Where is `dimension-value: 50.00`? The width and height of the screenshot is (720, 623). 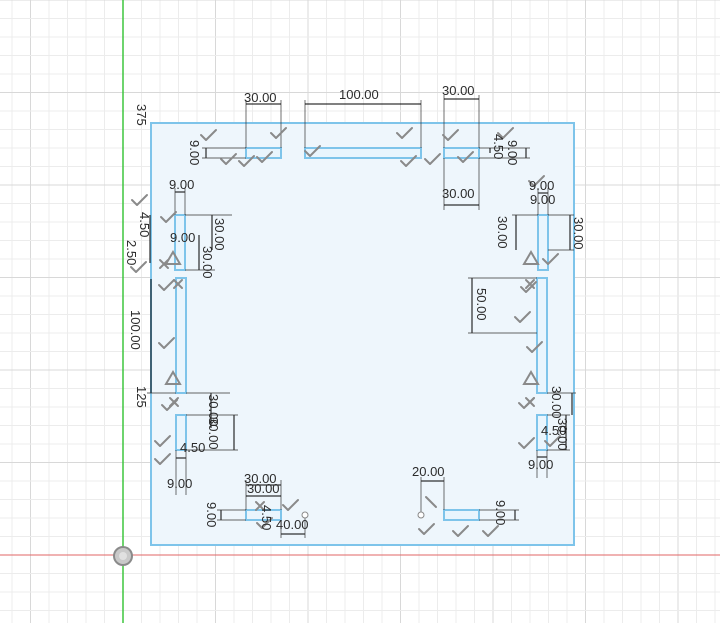
dimension-value: 50.00 is located at coordinates (481, 304).